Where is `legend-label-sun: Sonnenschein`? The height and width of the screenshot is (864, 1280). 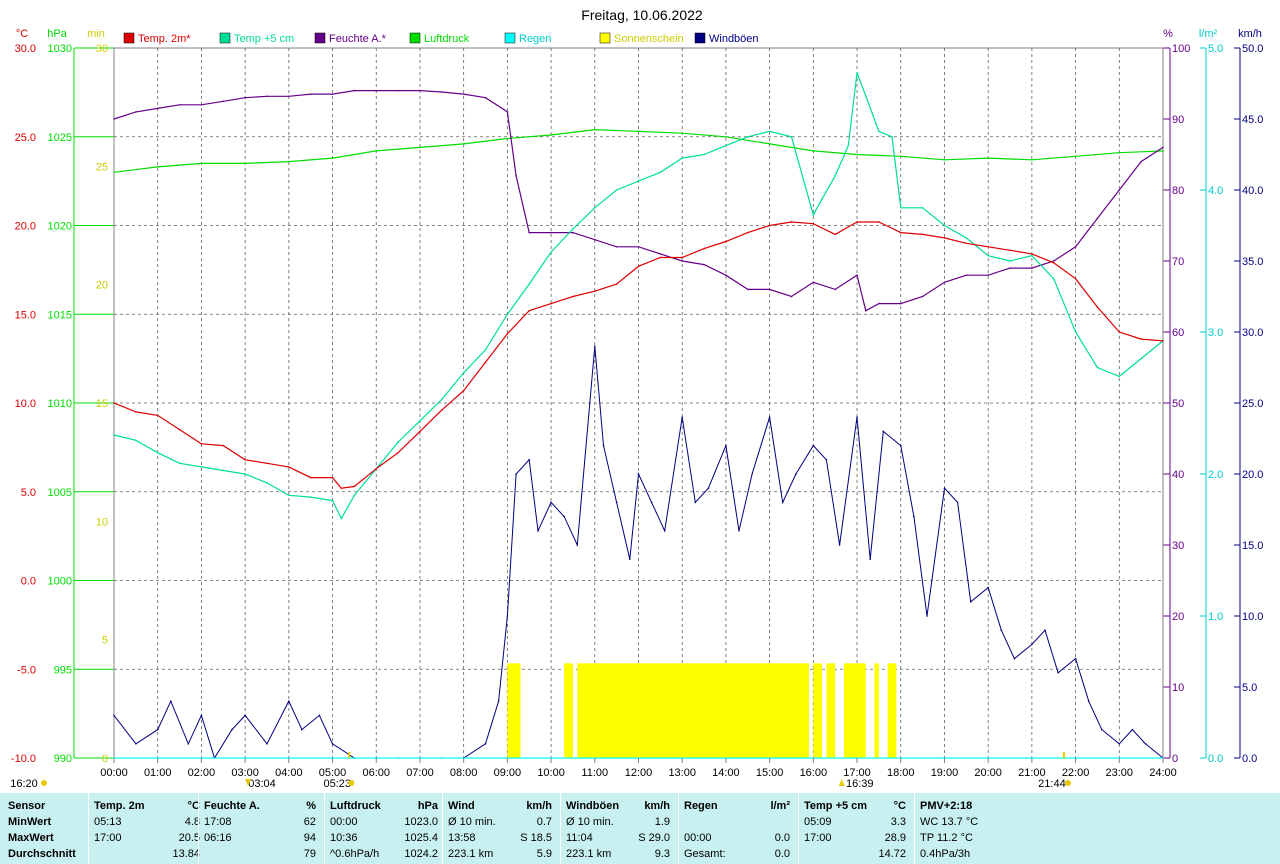
legend-label-sun: Sonnenschein is located at coordinates (649, 39).